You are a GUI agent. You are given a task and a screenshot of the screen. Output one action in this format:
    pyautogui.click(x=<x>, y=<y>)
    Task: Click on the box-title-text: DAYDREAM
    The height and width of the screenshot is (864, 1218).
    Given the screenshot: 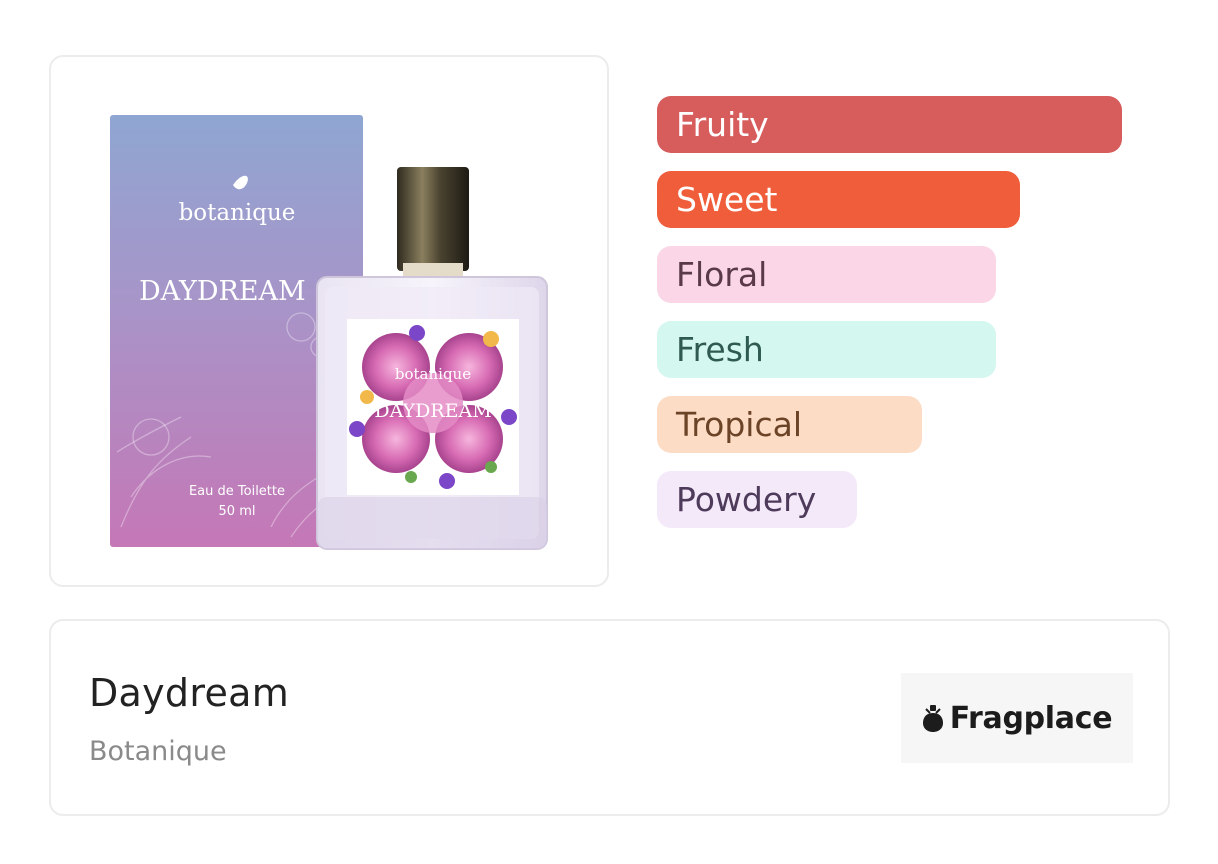 What is the action you would take?
    pyautogui.click(x=222, y=291)
    